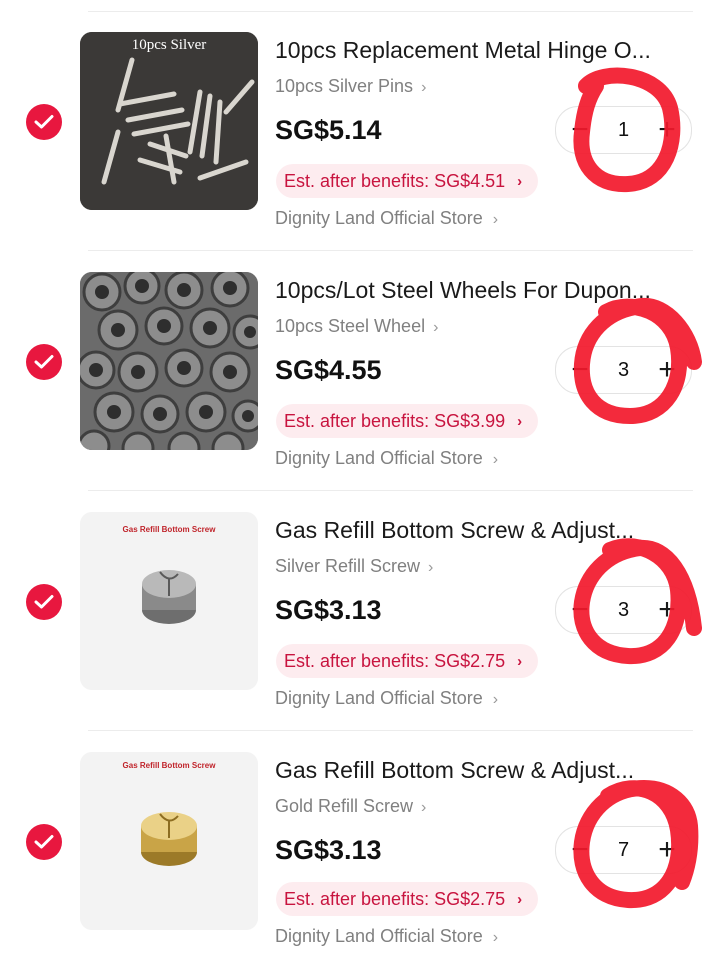 This screenshot has width=715, height=972. Describe the element at coordinates (344, 86) in the screenshot. I see `variant-label: 10pcs Silver Pins` at that location.